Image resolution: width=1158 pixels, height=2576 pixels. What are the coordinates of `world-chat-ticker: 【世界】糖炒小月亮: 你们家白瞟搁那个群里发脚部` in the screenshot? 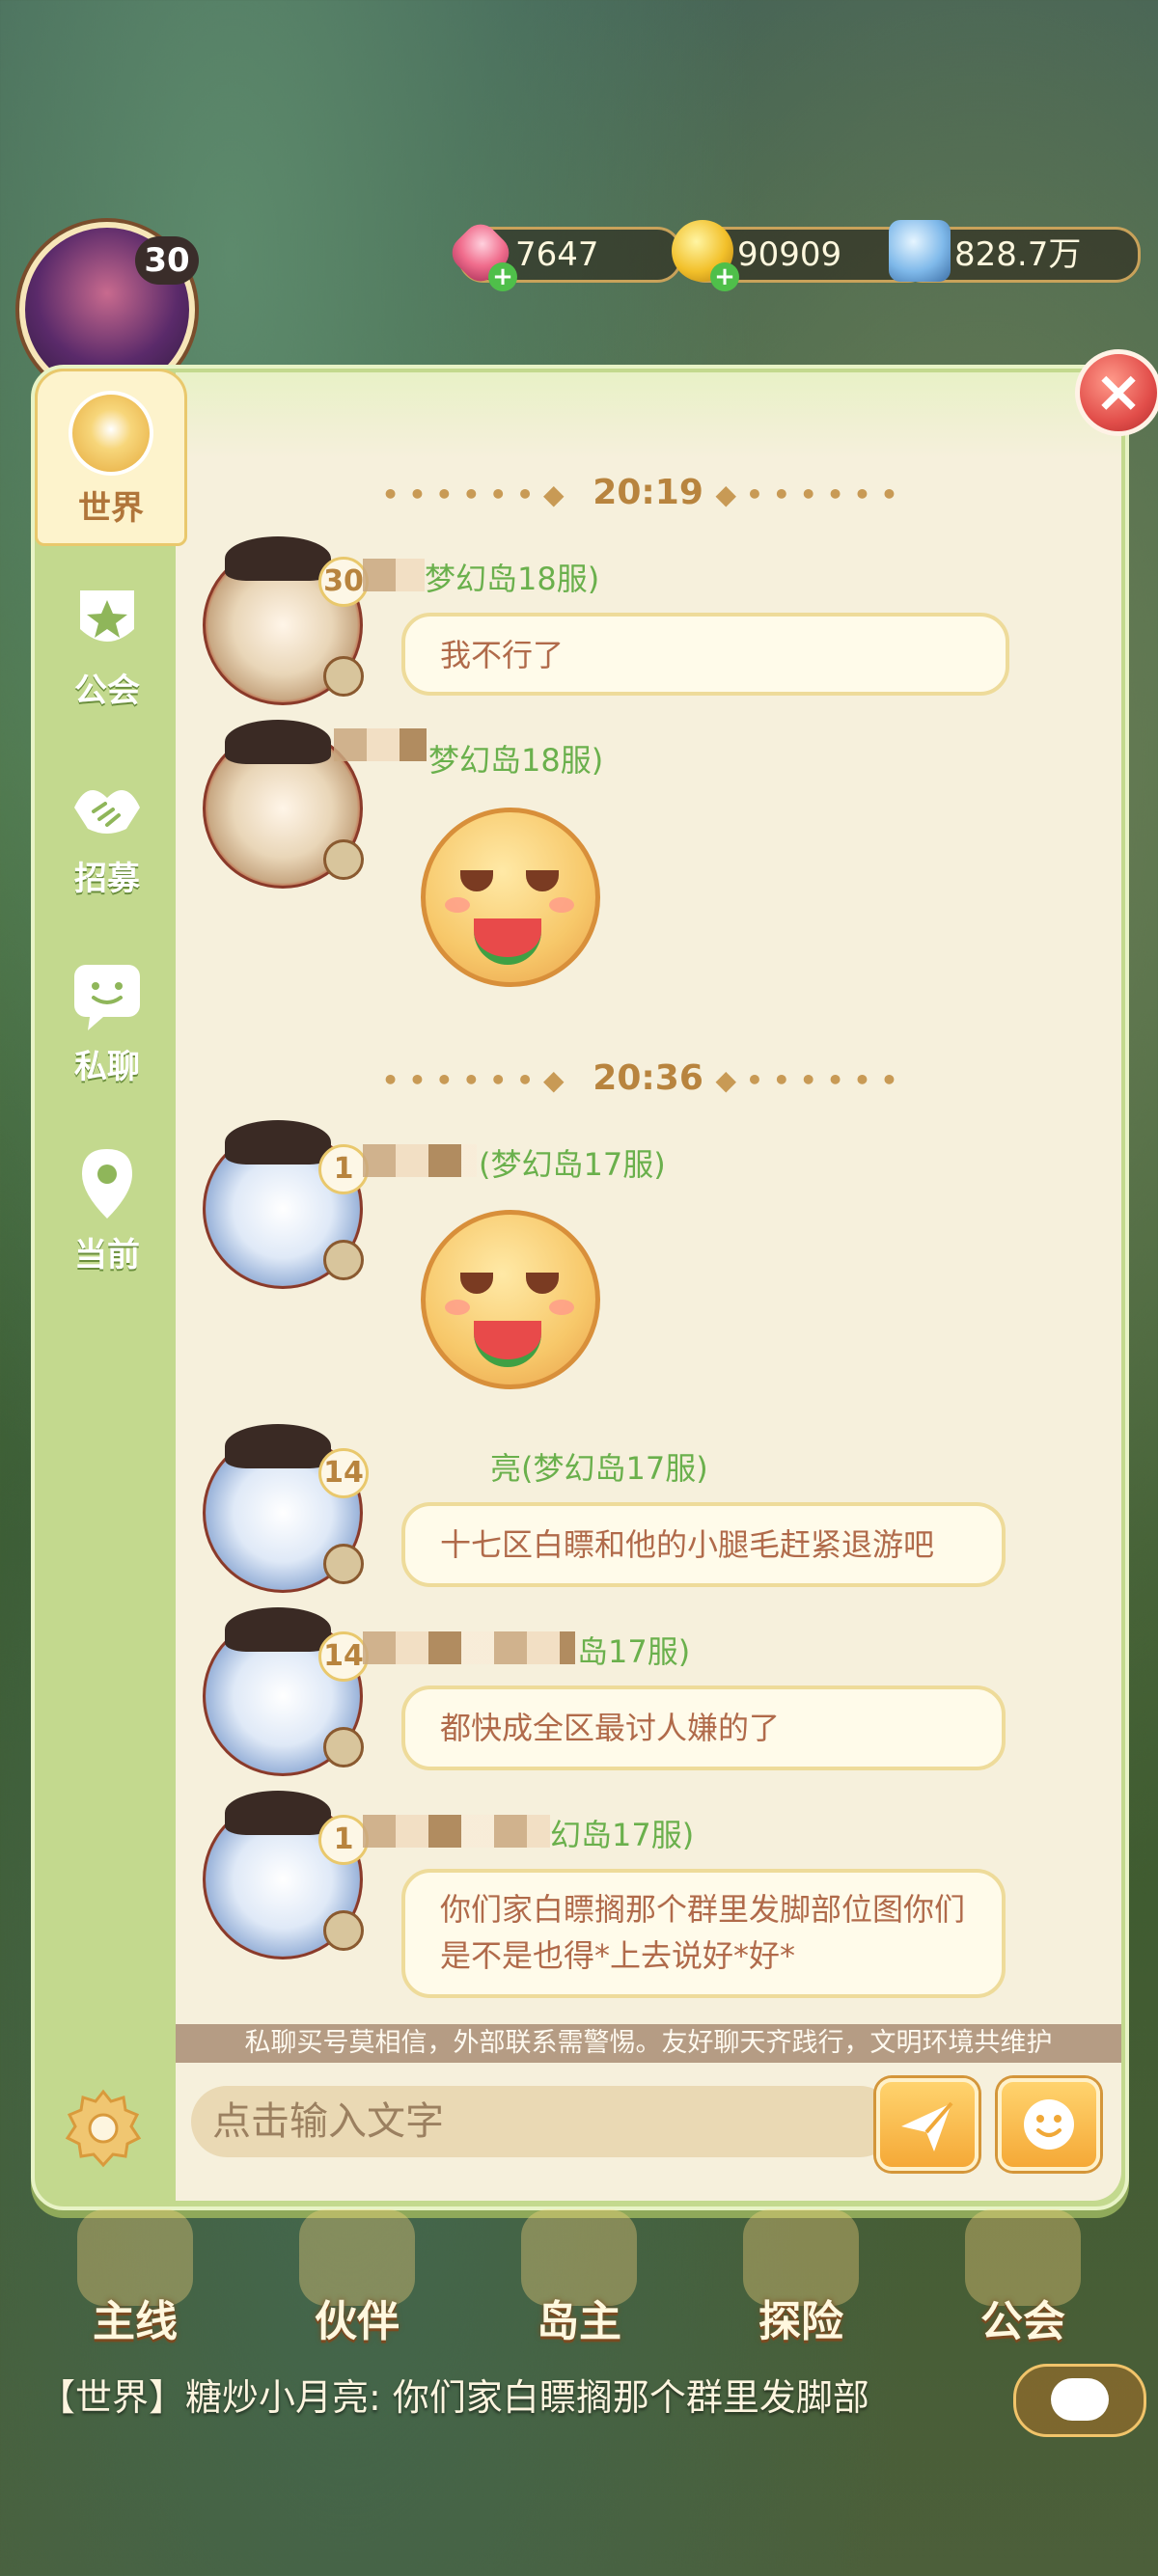 It's located at (521, 2397).